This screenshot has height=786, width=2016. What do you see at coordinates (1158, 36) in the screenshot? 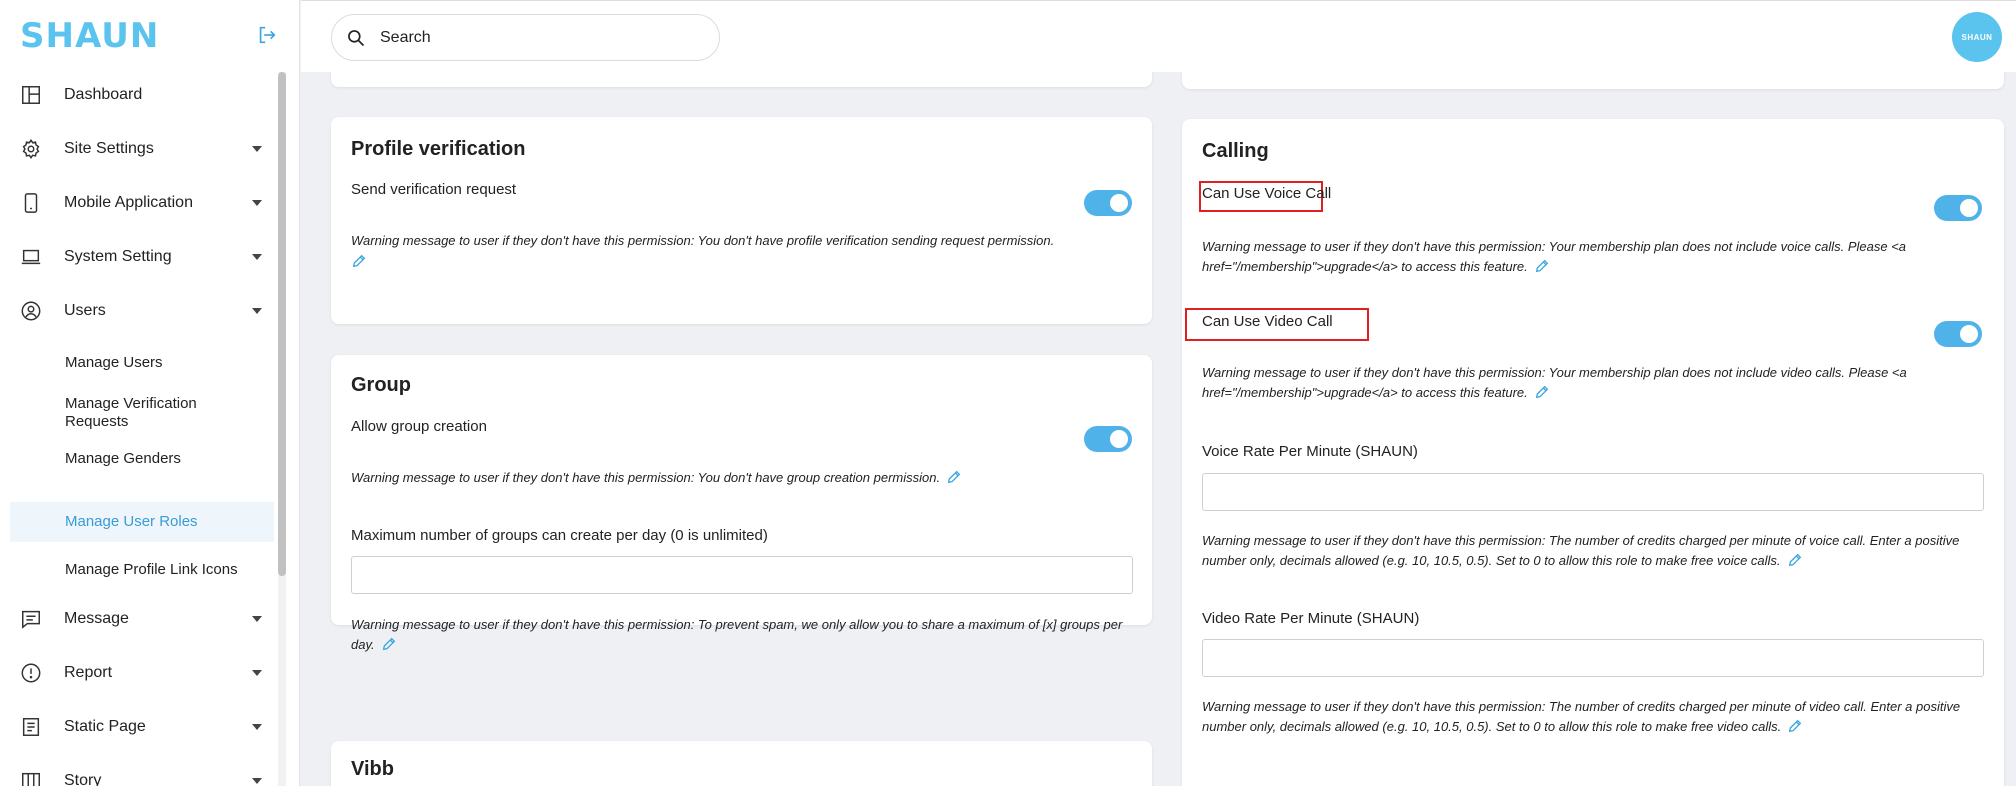
I see `topbar: SHAUN` at bounding box center [1158, 36].